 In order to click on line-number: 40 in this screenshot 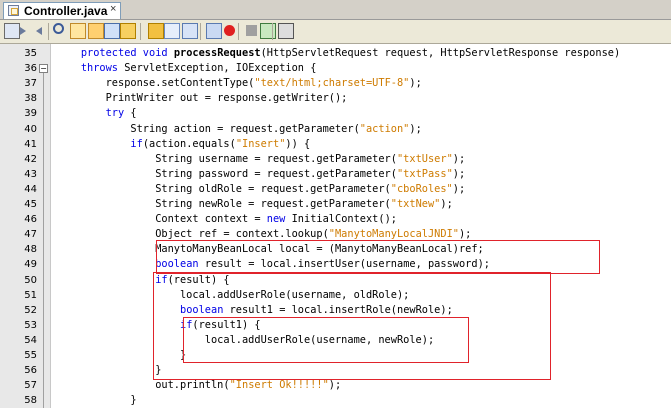, I will do `click(30, 129)`.